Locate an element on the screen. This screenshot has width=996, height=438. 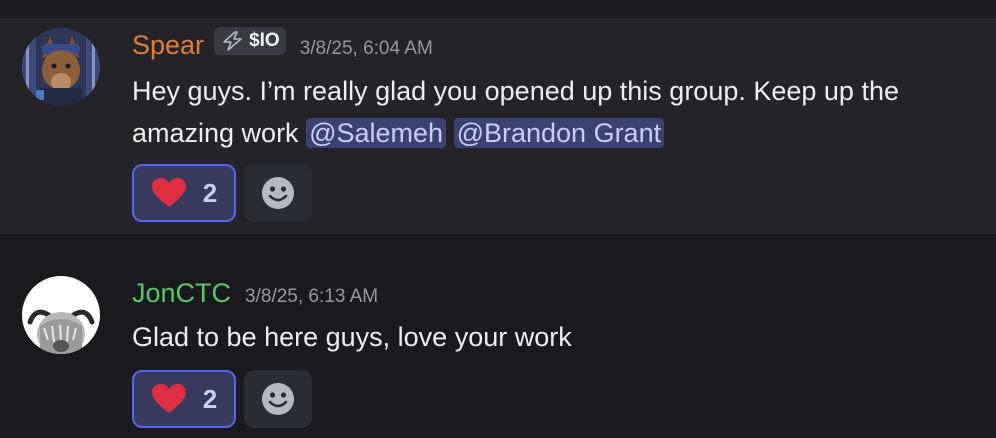
username: JonCTC is located at coordinates (181, 293).